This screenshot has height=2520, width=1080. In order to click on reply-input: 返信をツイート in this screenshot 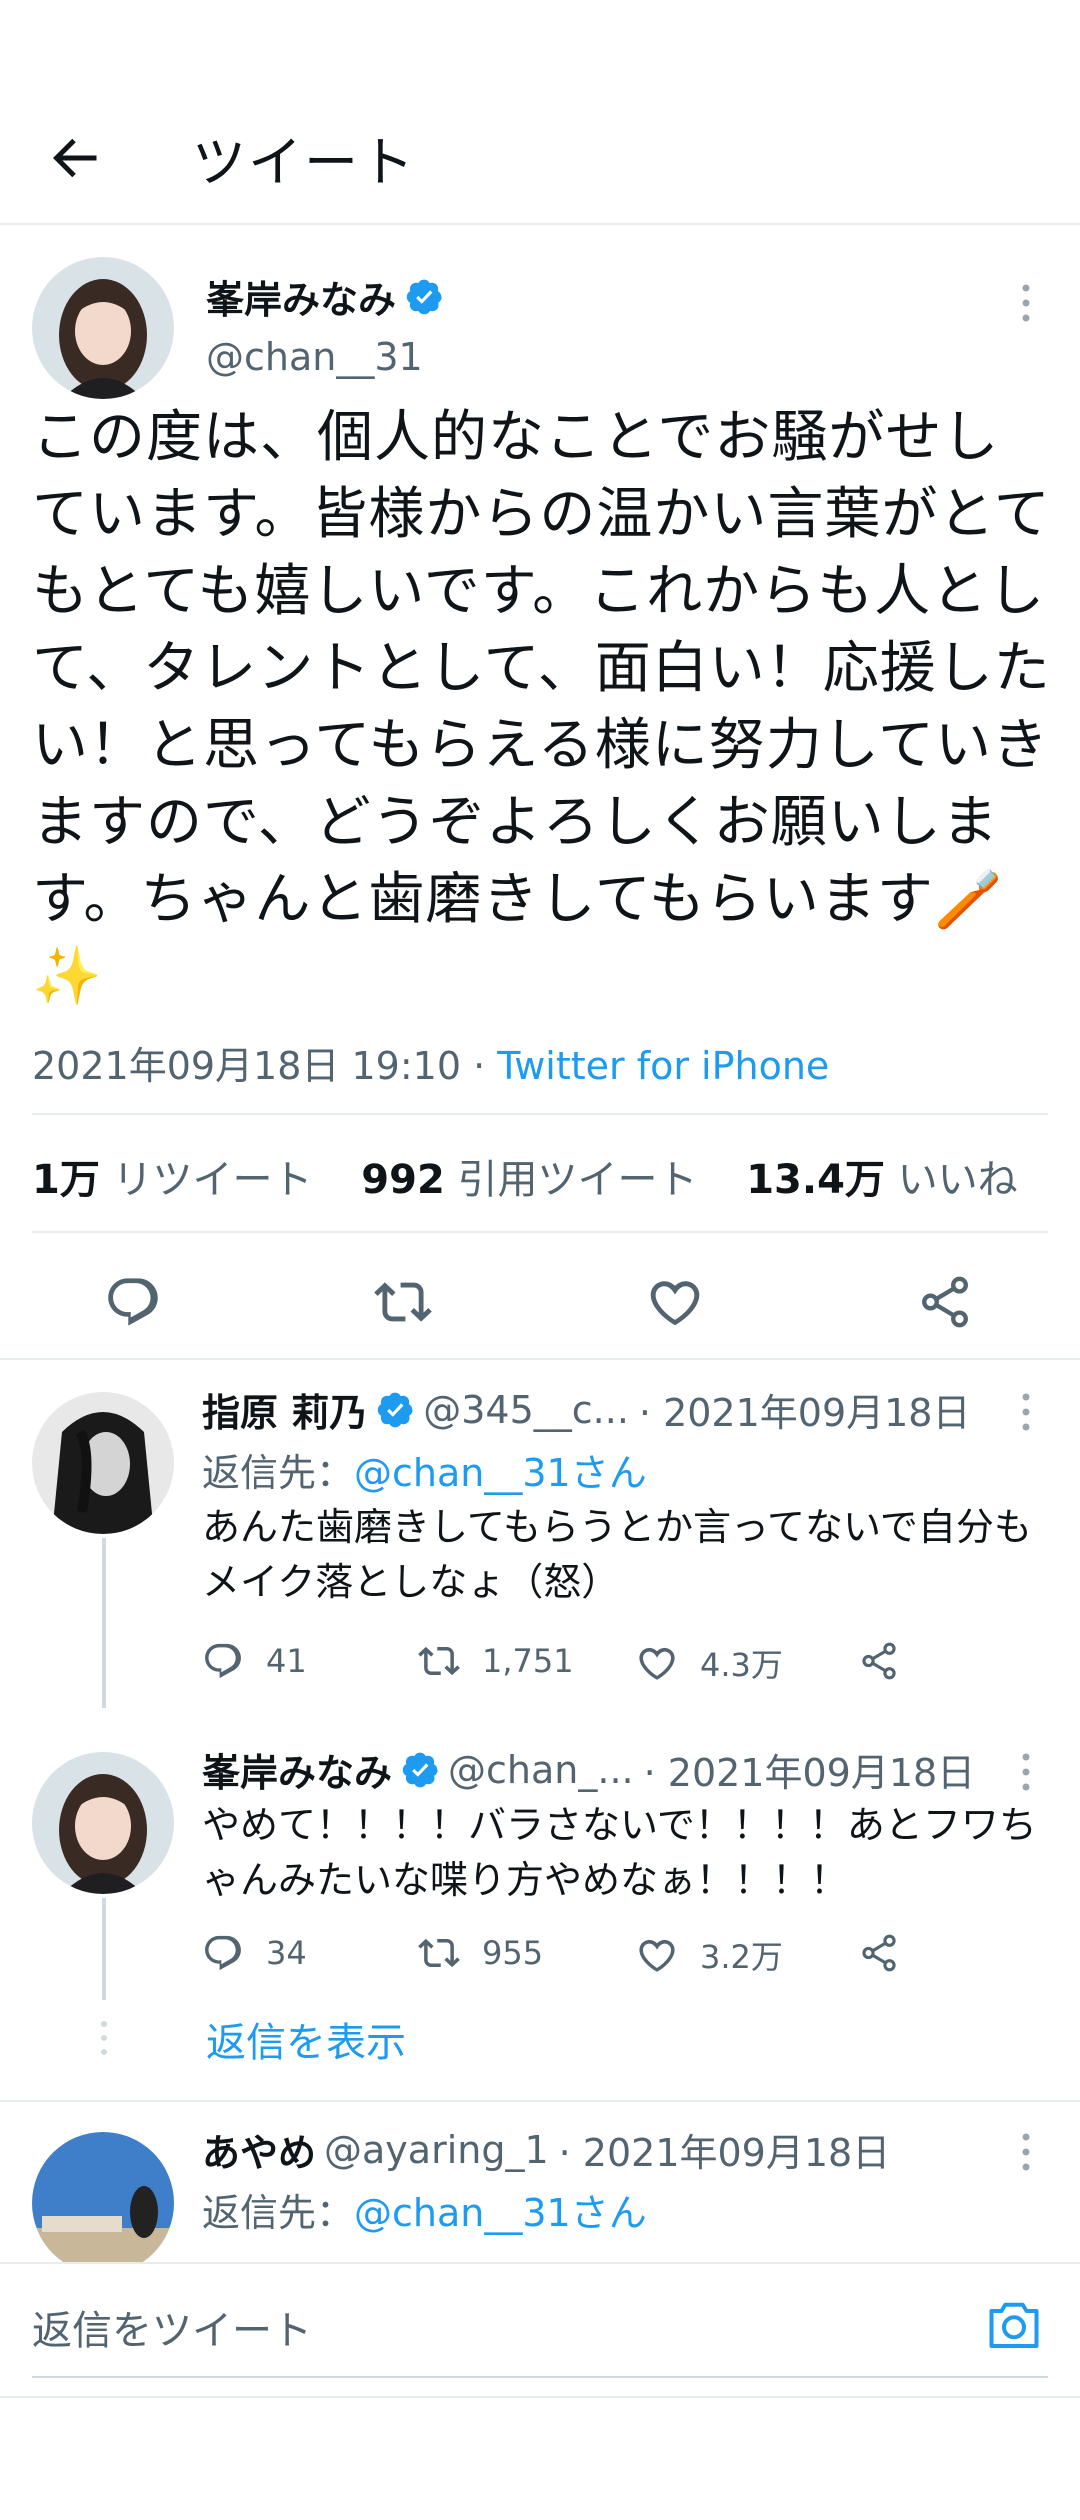, I will do `click(172, 2327)`.